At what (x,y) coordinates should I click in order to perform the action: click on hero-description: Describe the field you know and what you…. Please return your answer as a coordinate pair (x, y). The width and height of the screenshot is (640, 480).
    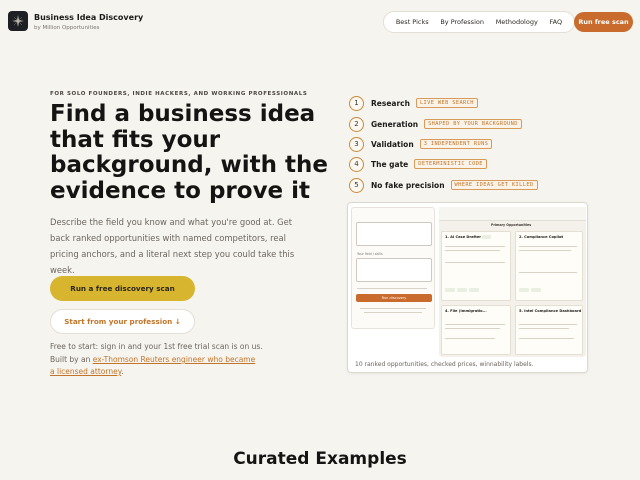
    Looking at the image, I should click on (172, 246).